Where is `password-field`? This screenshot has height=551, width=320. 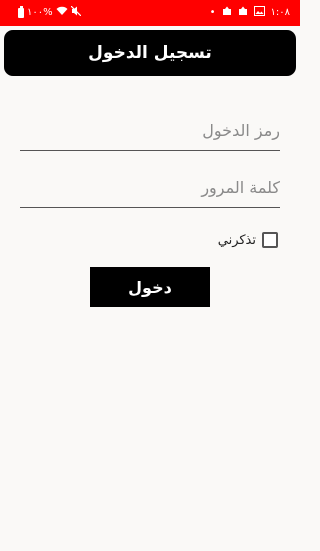
password-field is located at coordinates (150, 187).